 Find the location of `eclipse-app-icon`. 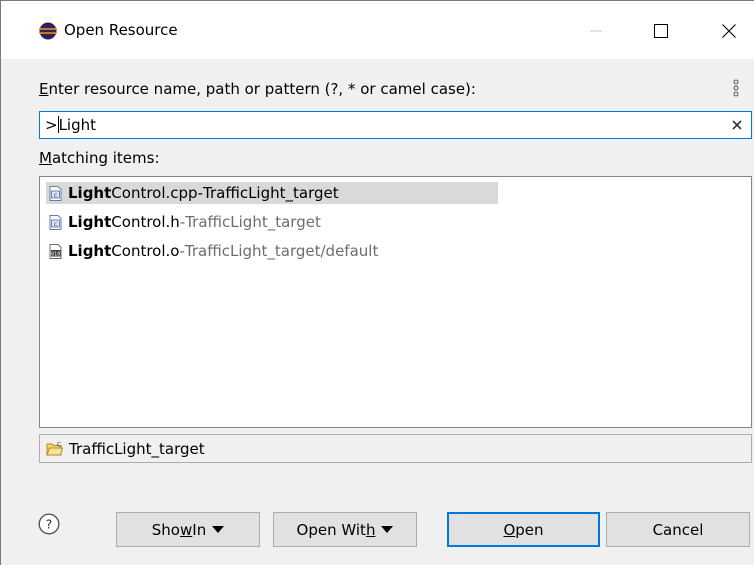

eclipse-app-icon is located at coordinates (48, 31).